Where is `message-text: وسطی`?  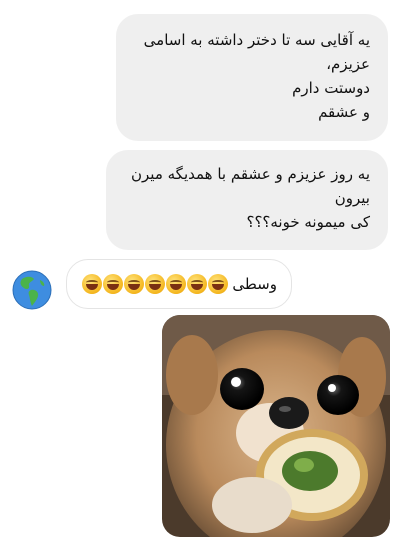
message-text: وسطی is located at coordinates (254, 284).